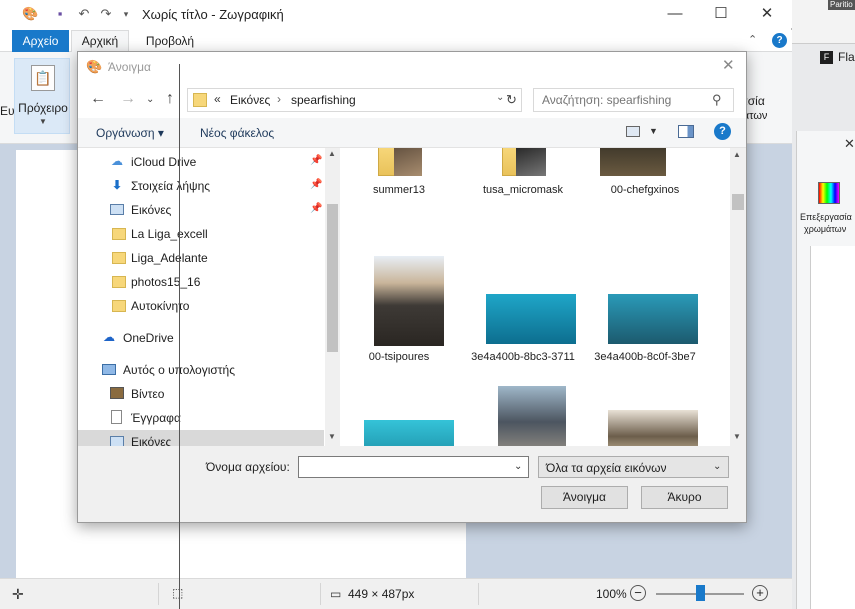  What do you see at coordinates (100, 41) in the screenshot?
I see `tab-home: Αρχική` at bounding box center [100, 41].